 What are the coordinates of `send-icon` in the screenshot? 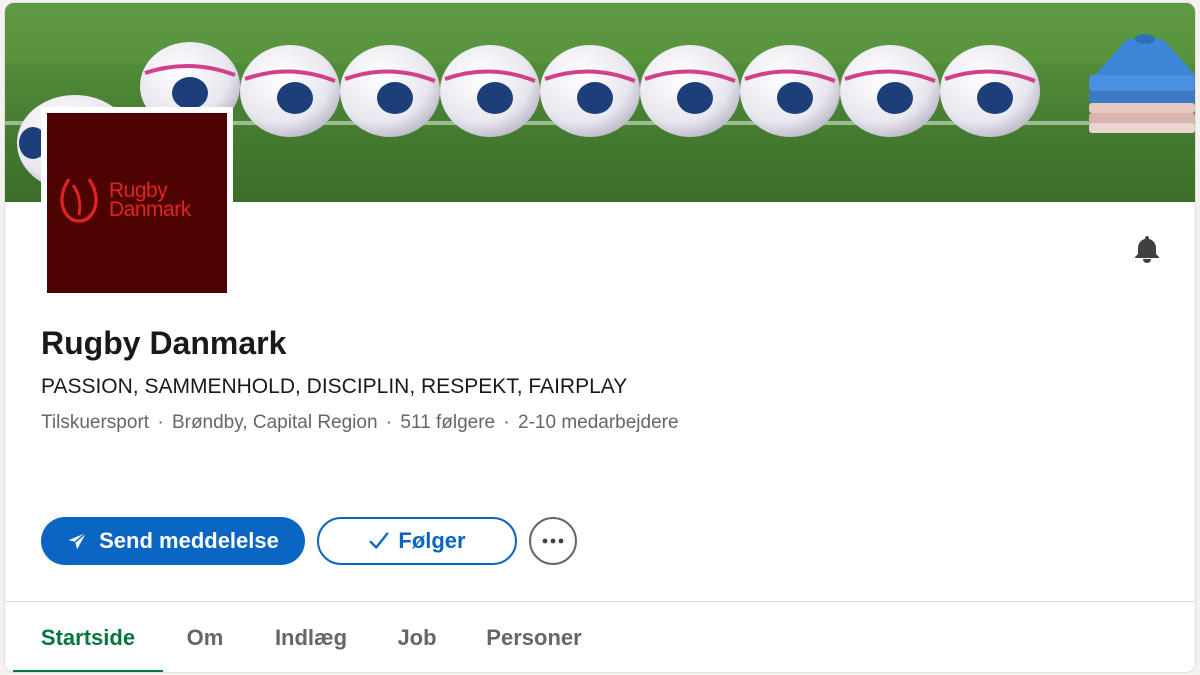 It's located at (77, 541).